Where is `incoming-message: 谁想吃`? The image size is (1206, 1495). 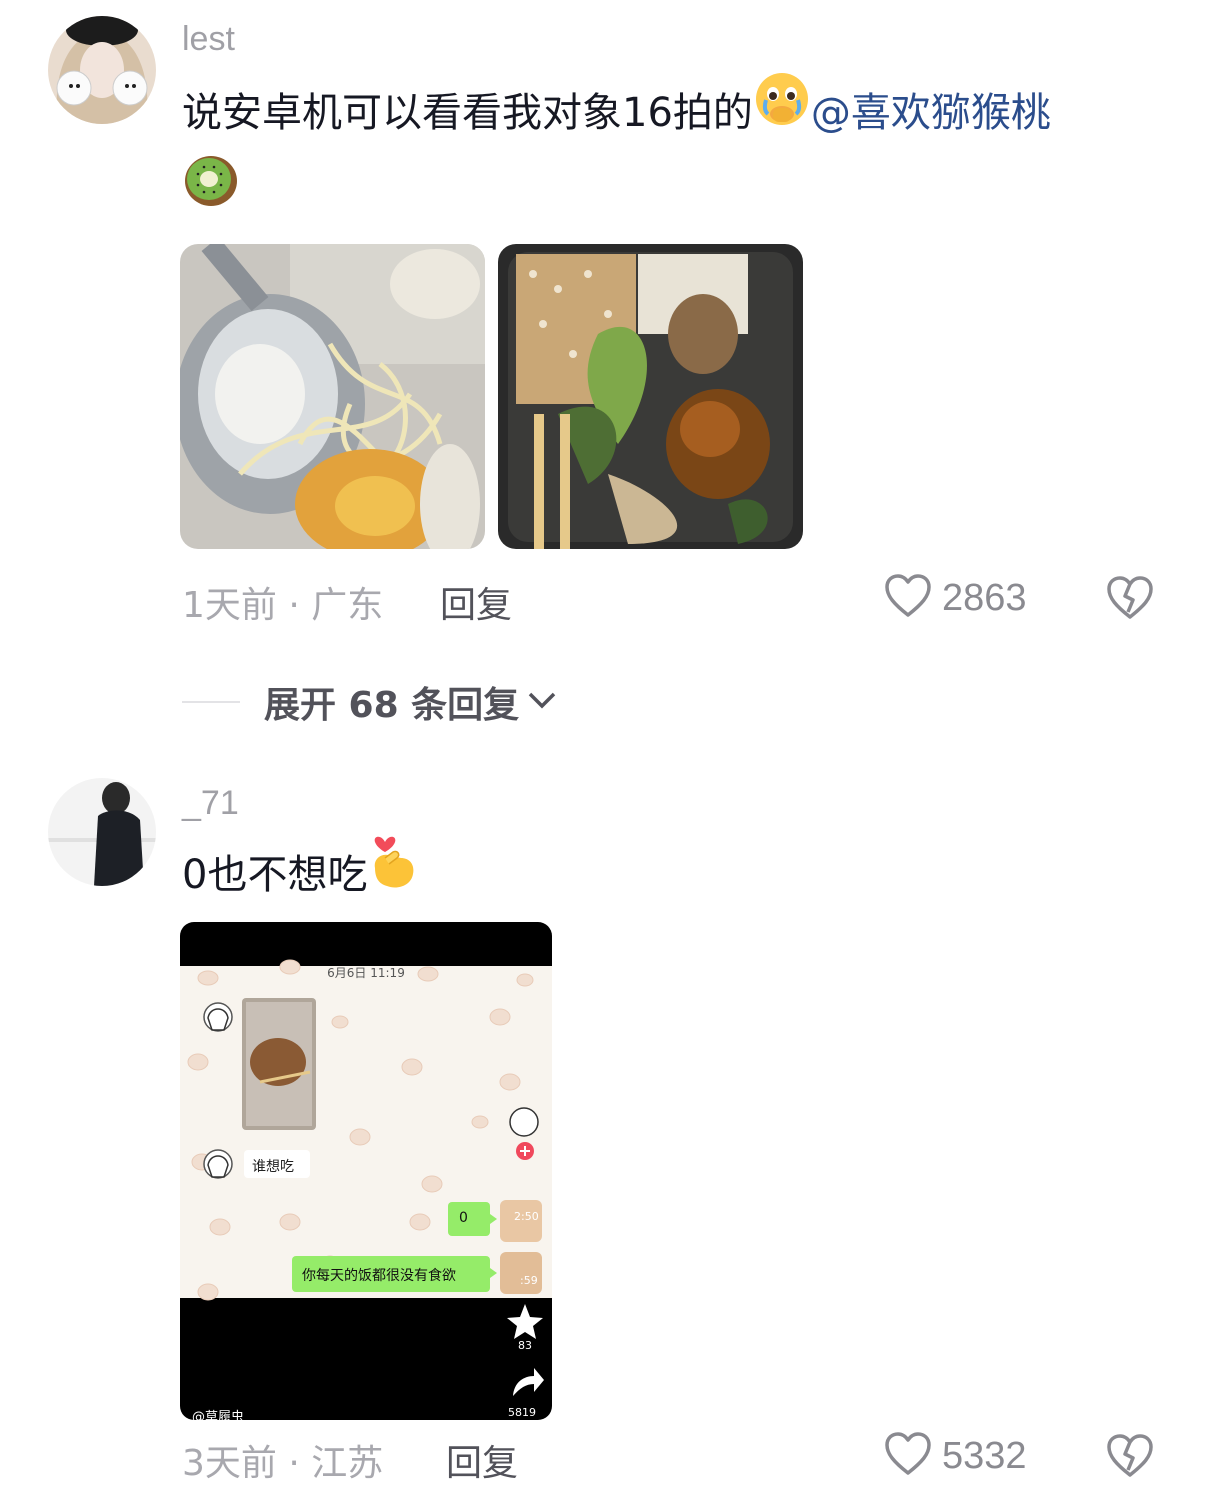 incoming-message: 谁想吃 is located at coordinates (273, 1167).